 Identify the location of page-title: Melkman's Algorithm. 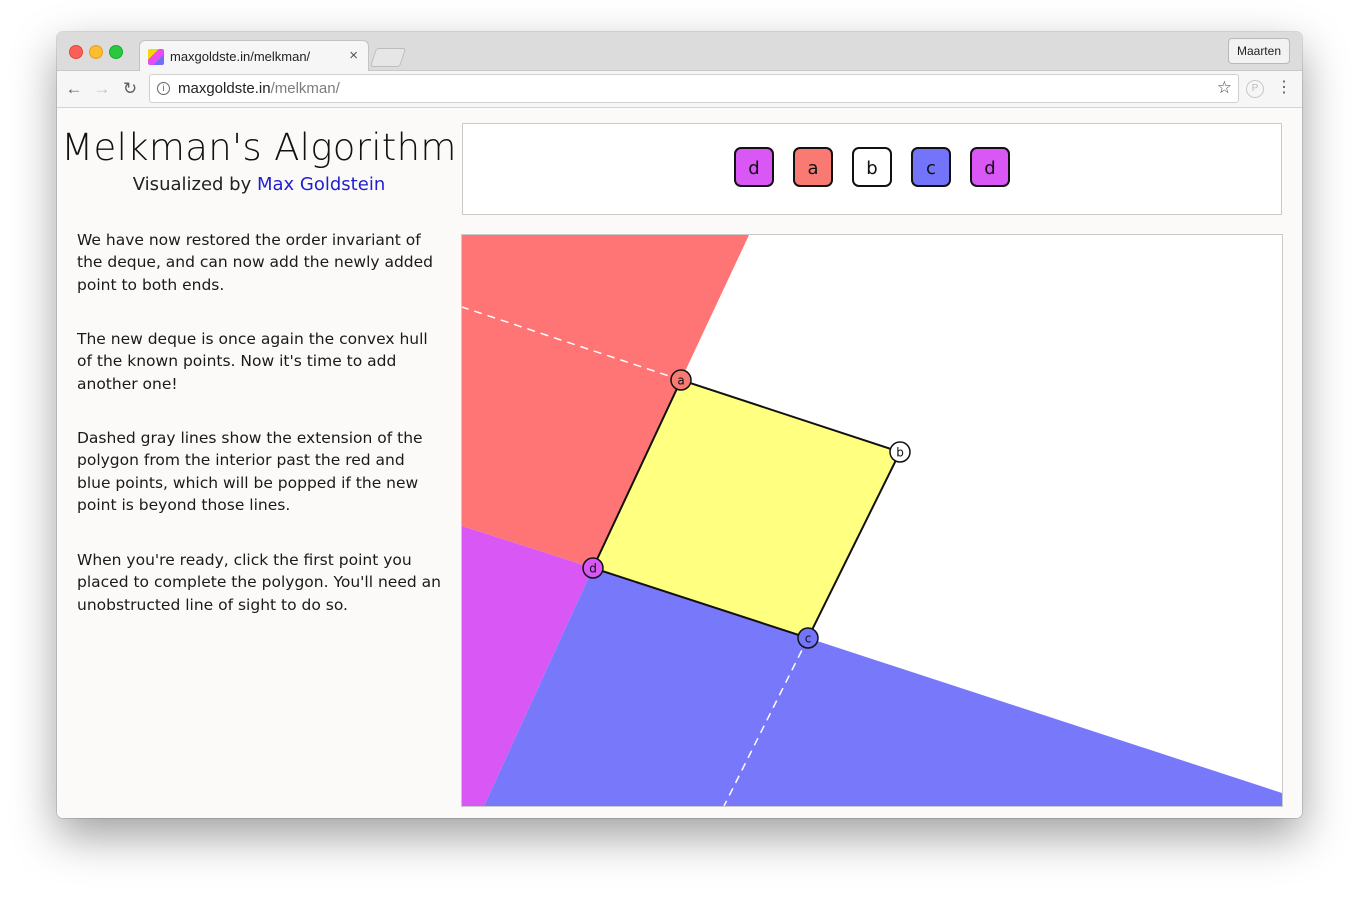
(259, 147).